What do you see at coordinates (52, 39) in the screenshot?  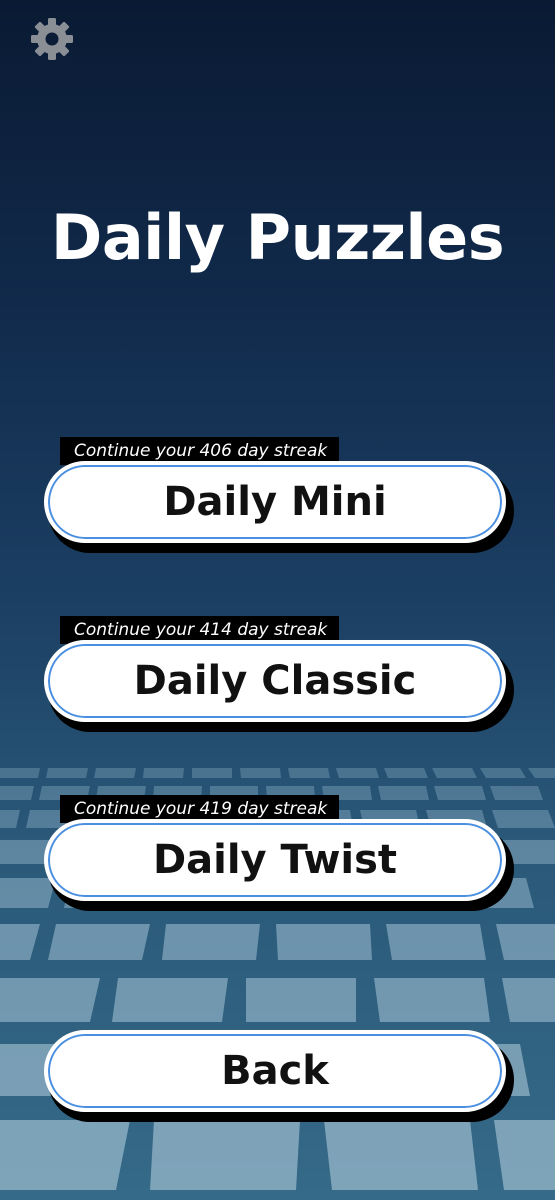 I see `gear-icon` at bounding box center [52, 39].